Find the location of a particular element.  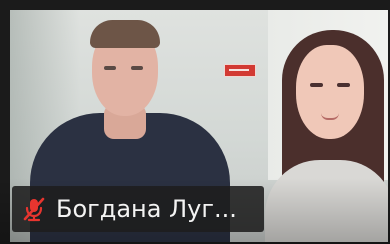

left-person-hair is located at coordinates (125, 34).